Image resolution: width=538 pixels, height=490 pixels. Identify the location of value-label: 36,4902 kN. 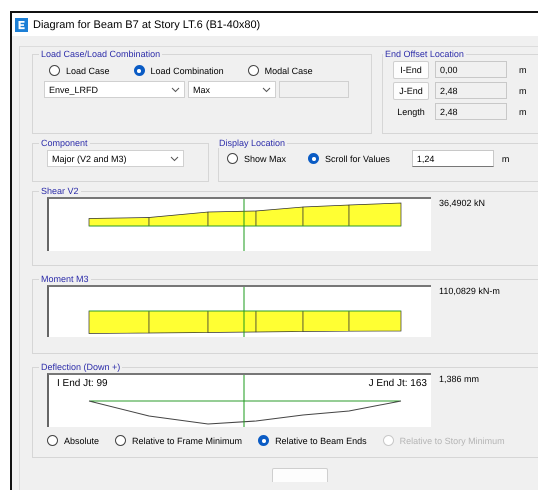
(462, 203).